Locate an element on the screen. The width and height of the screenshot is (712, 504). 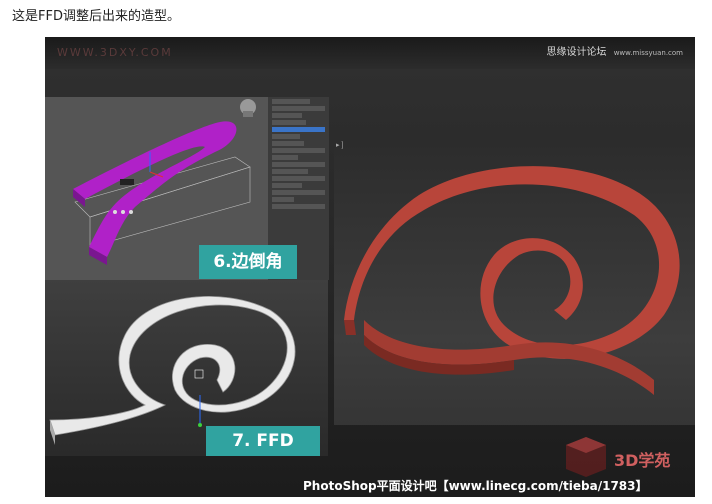
watermark-left: WWW.3DXY.COM is located at coordinates (115, 52).